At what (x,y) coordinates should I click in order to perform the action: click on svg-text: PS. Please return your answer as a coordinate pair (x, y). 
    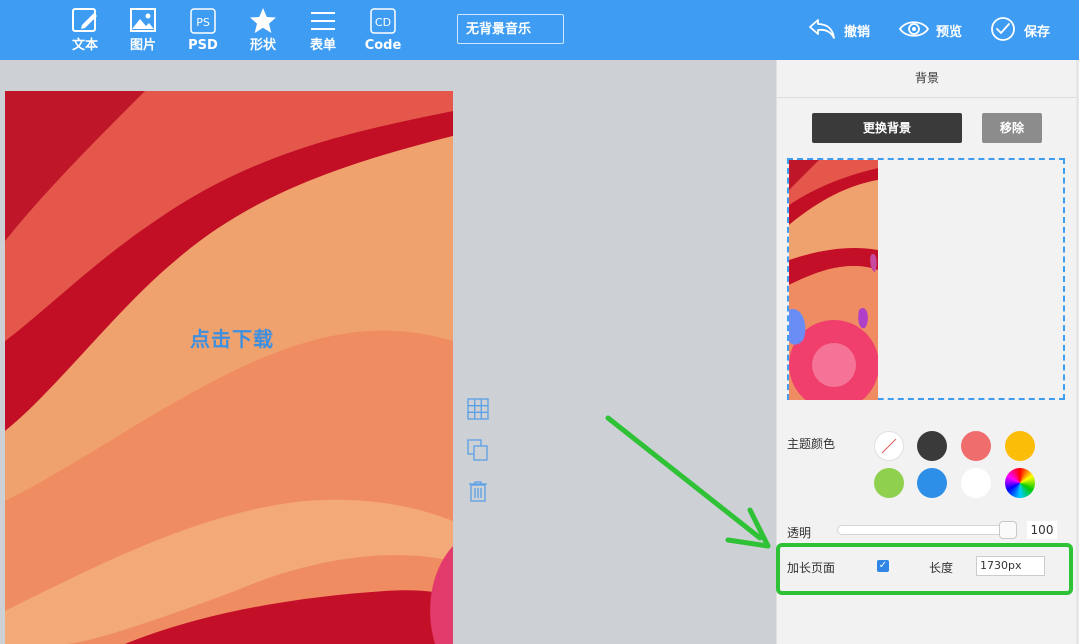
    Looking at the image, I should click on (203, 22).